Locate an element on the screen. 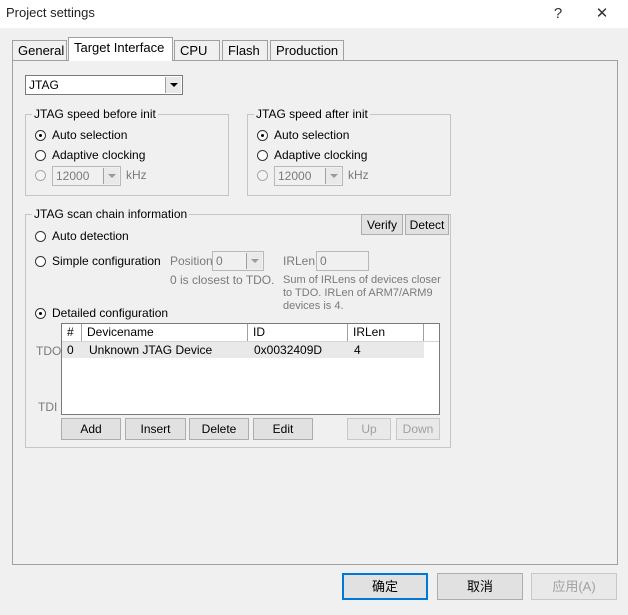 The width and height of the screenshot is (628, 615). add-button: Add is located at coordinates (91, 429).